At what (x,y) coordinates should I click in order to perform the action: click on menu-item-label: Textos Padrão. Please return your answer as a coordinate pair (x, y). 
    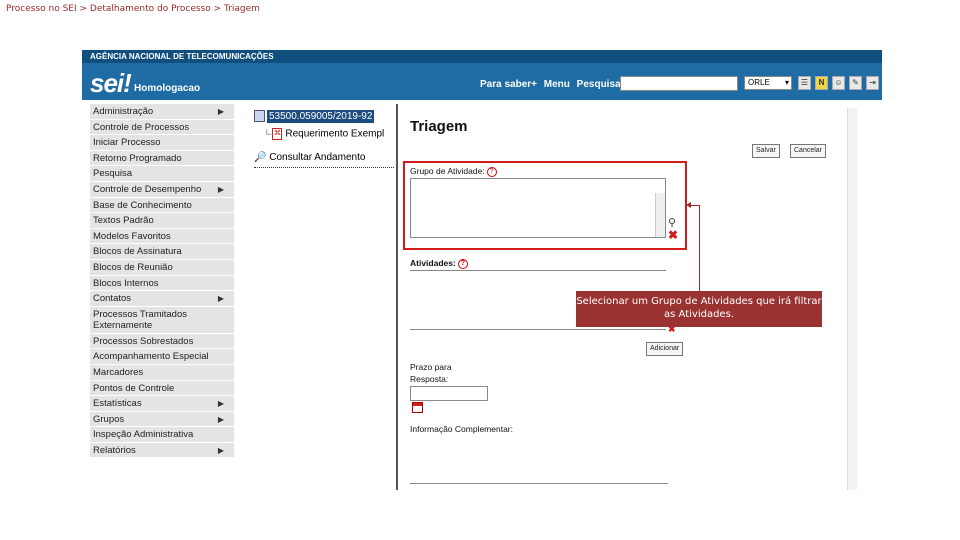
    Looking at the image, I should click on (123, 221).